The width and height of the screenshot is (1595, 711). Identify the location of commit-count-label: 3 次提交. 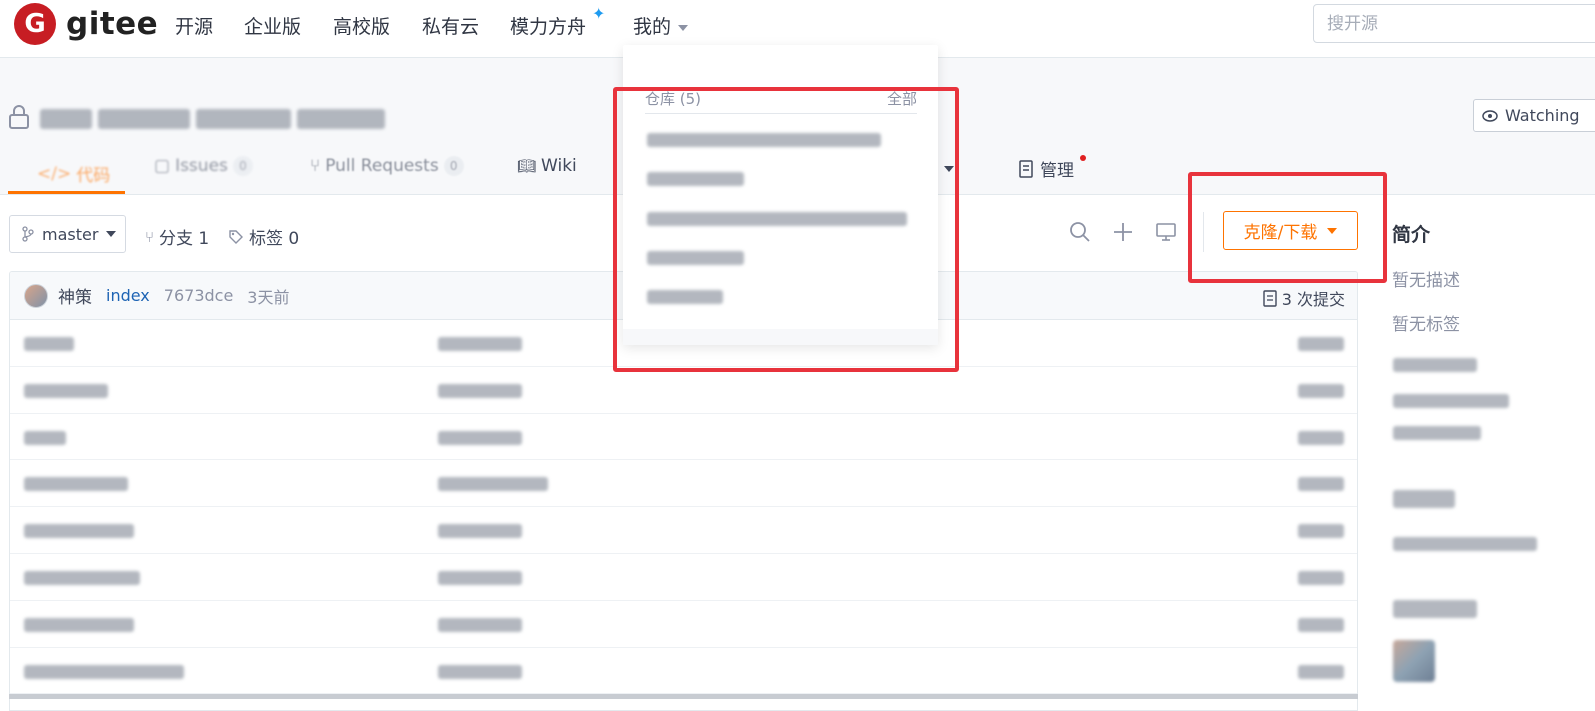
(1313, 299).